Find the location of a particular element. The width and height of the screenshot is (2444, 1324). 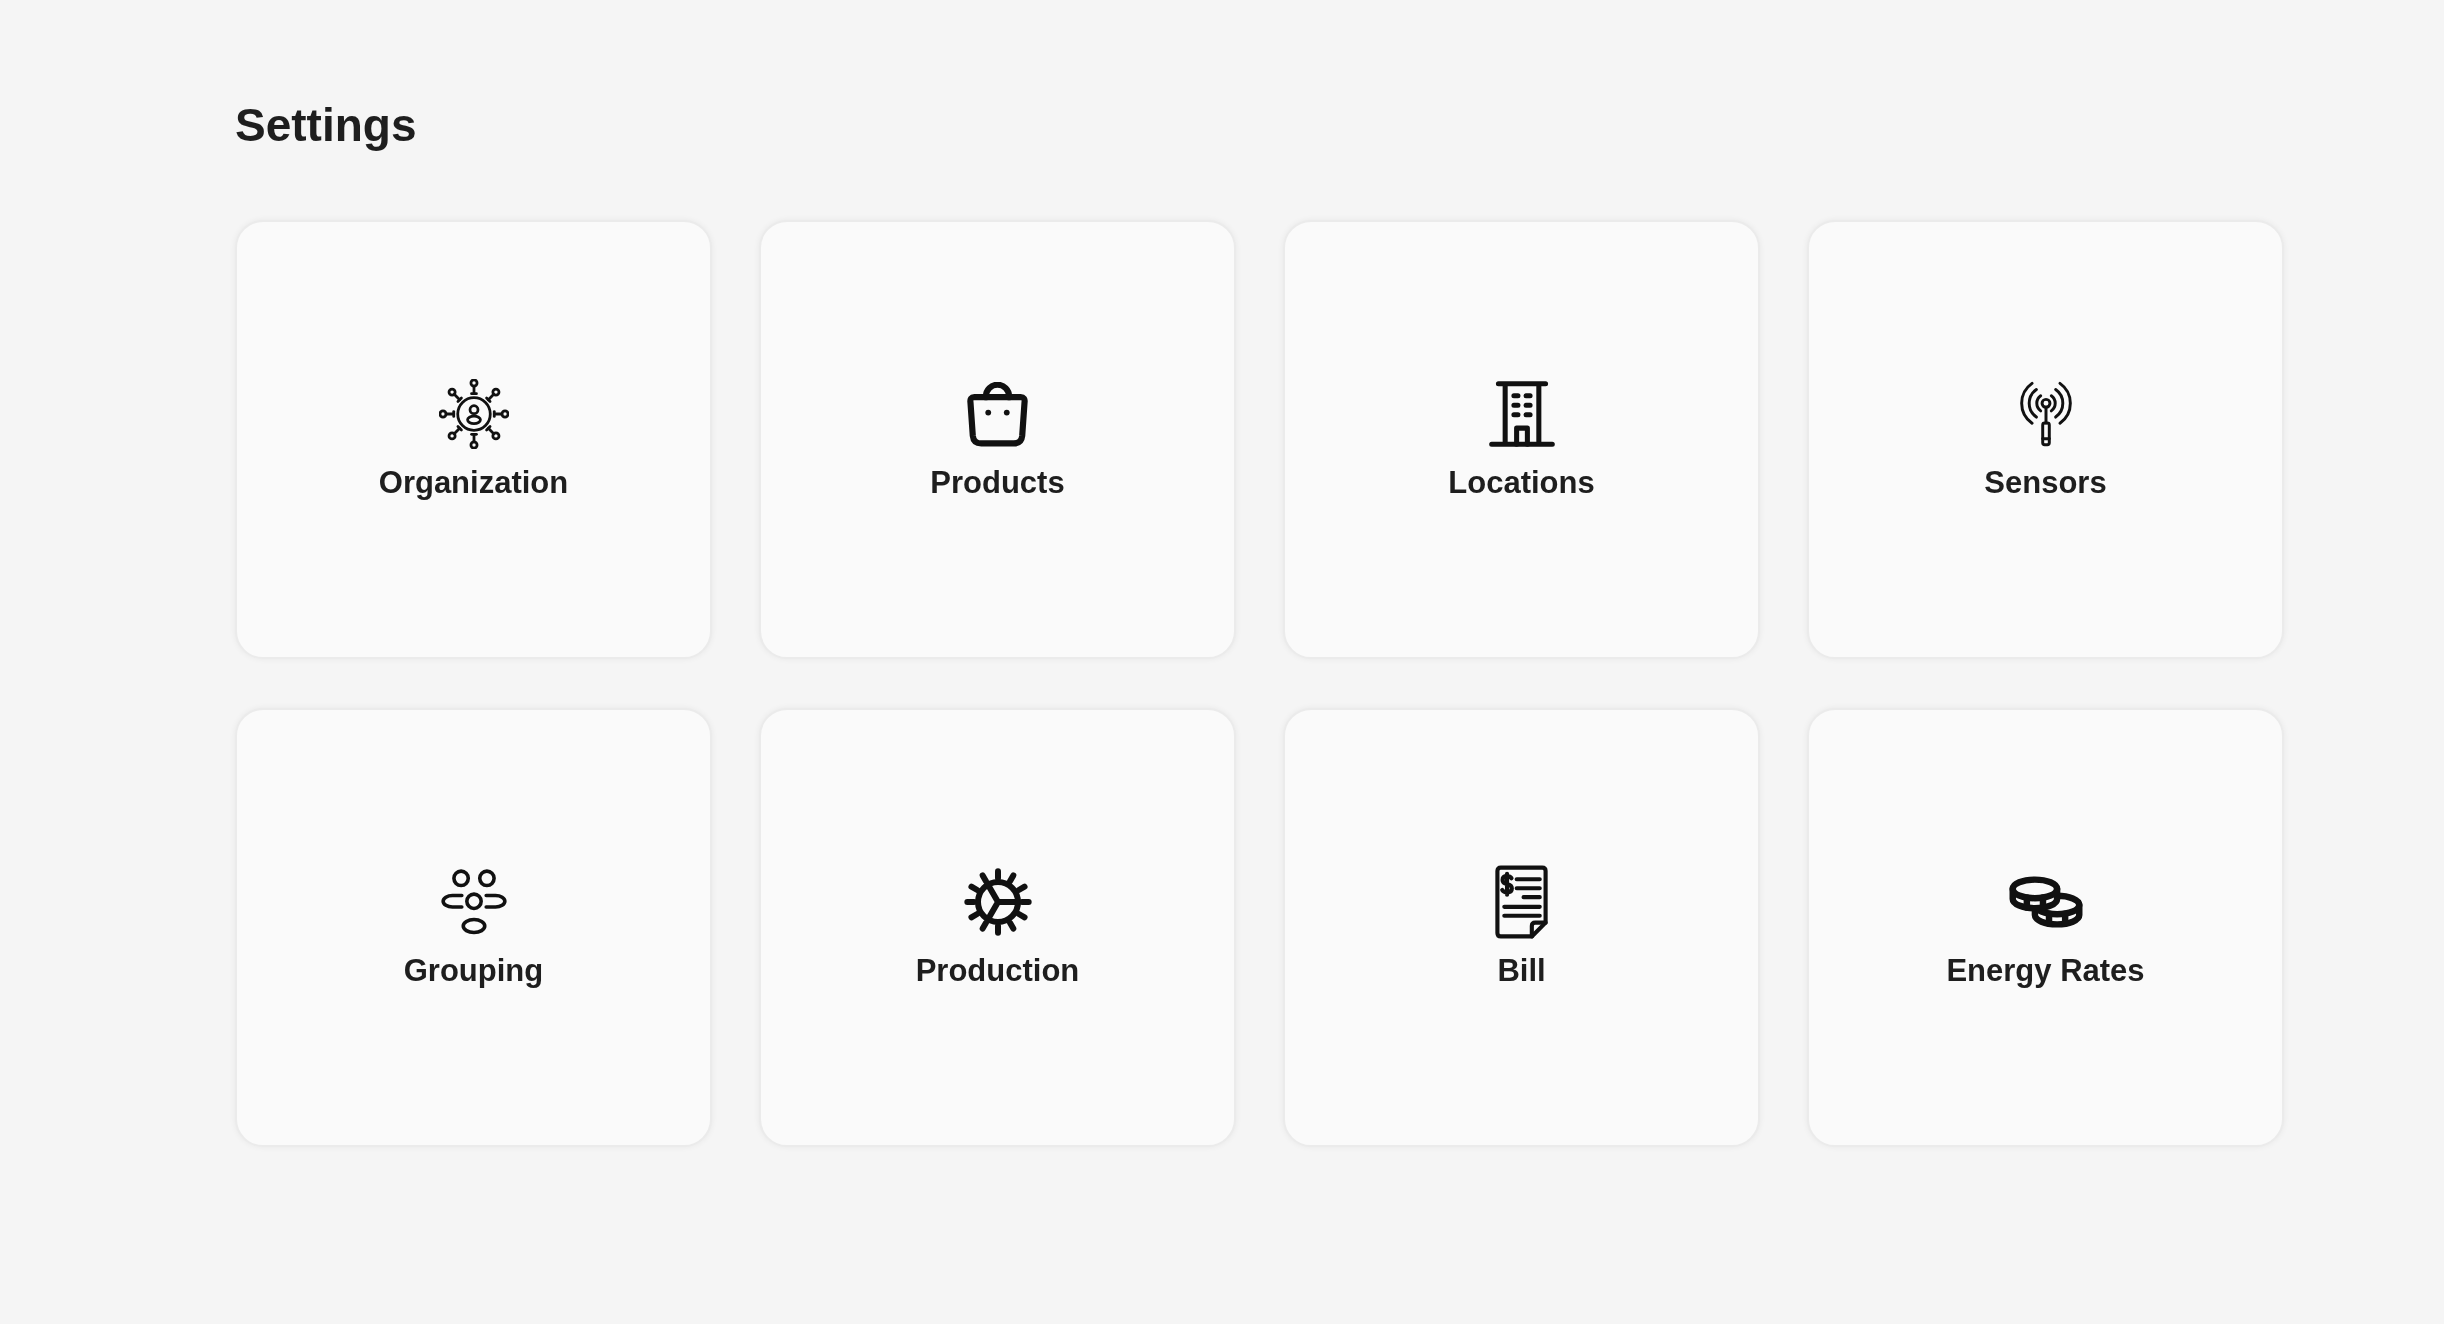

coins-icon is located at coordinates (2045, 902).